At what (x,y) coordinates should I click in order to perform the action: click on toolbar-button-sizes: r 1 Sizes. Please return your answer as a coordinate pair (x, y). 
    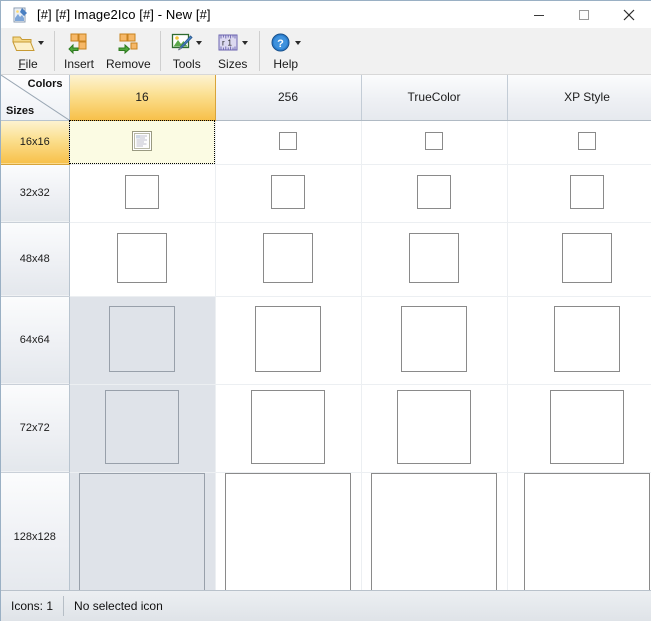
    Looking at the image, I should click on (233, 51).